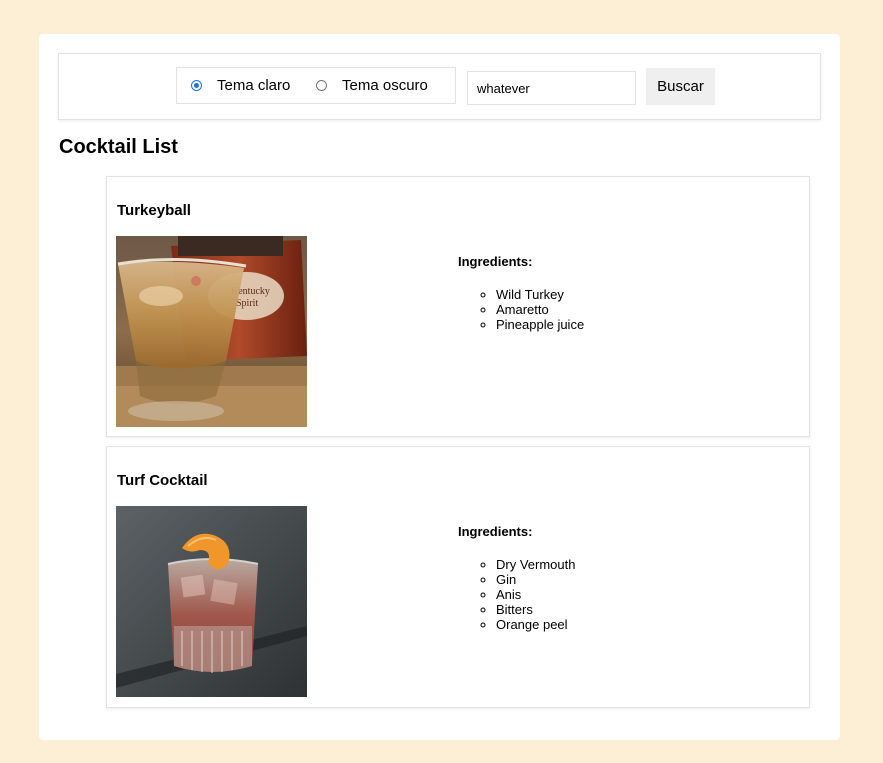  Describe the element at coordinates (551, 88) in the screenshot. I see `search-input` at that location.